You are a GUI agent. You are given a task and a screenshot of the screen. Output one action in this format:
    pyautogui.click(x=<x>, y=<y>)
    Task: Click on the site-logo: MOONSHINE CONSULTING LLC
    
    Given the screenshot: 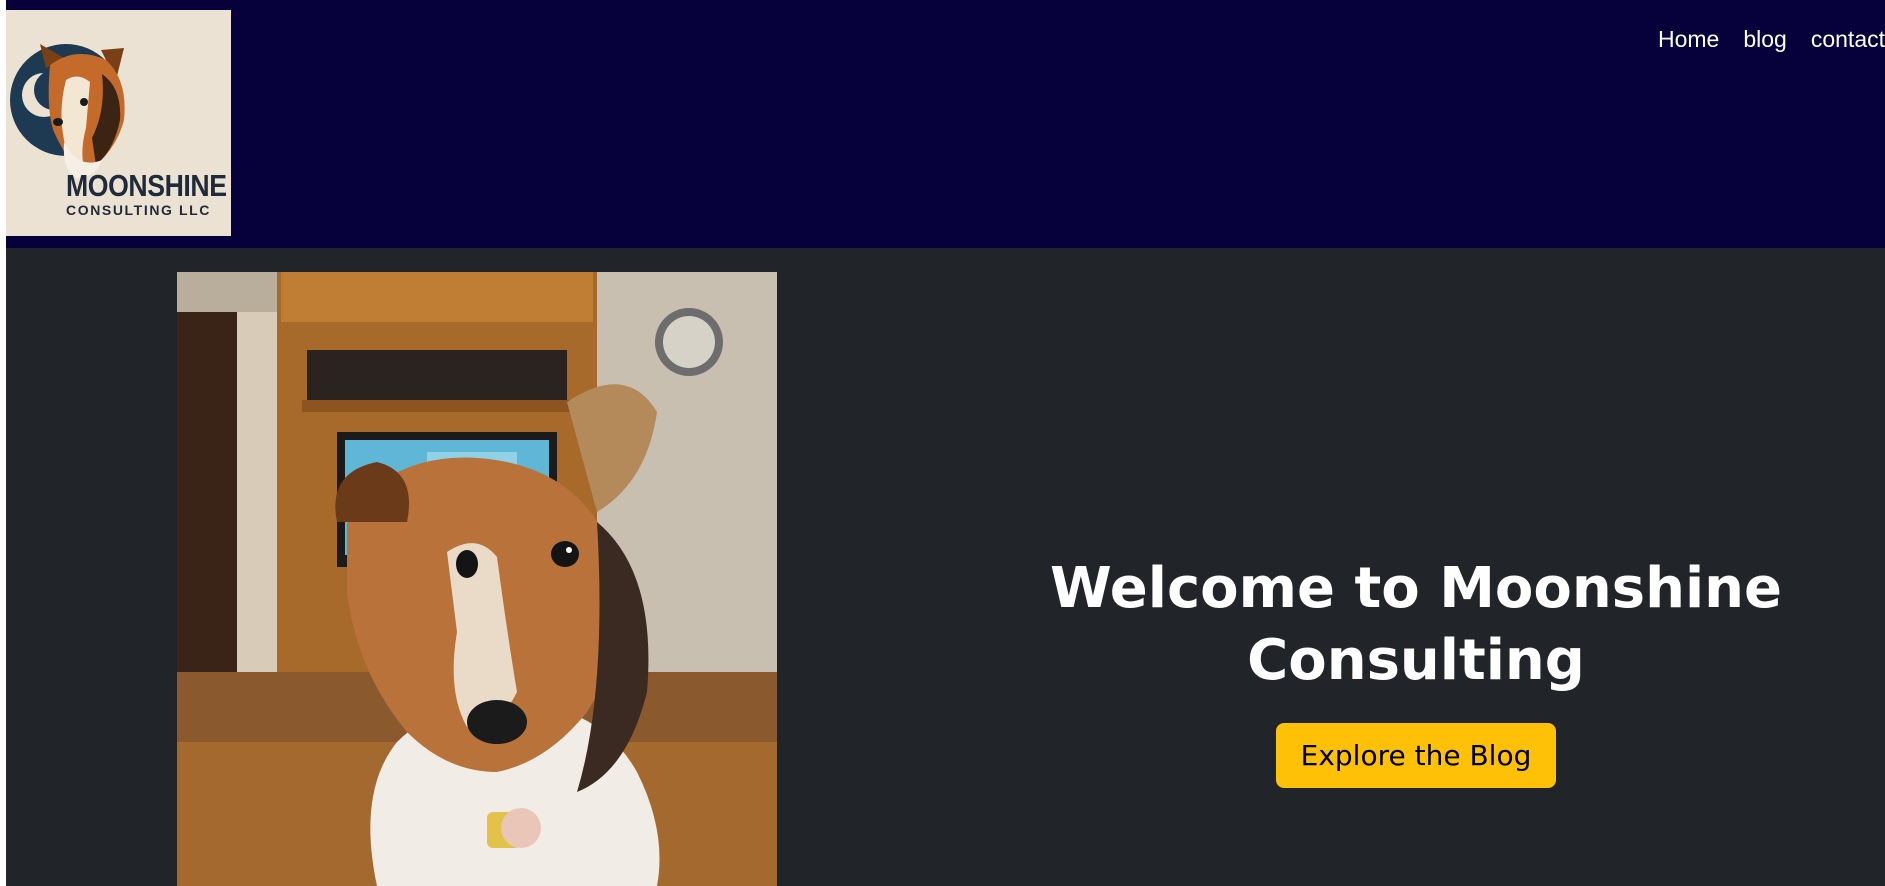 What is the action you would take?
    pyautogui.click(x=118, y=123)
    